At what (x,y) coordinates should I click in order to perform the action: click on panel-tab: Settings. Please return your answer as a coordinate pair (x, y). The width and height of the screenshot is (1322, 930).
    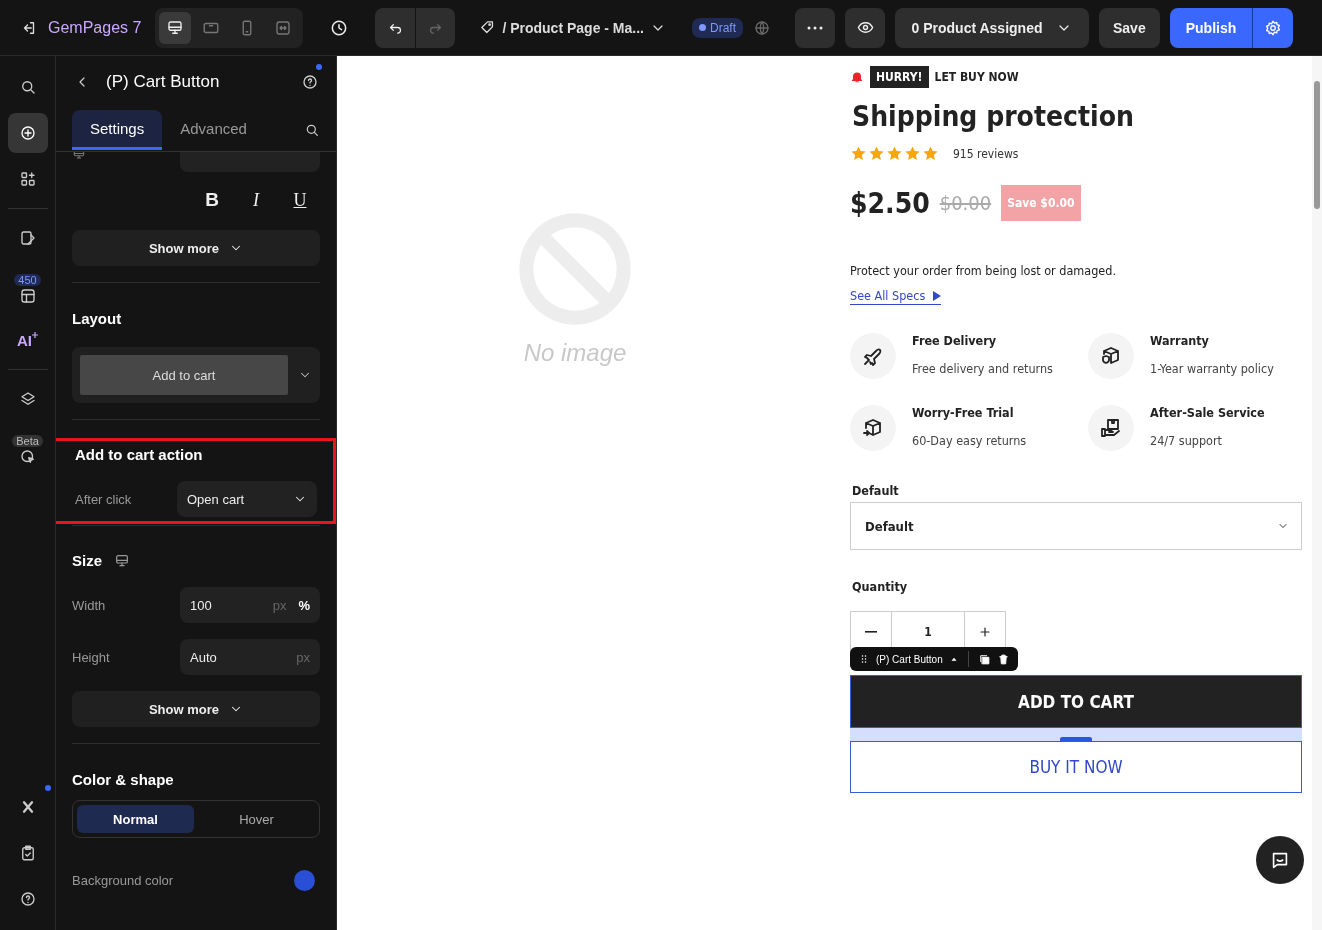
    Looking at the image, I should click on (117, 129).